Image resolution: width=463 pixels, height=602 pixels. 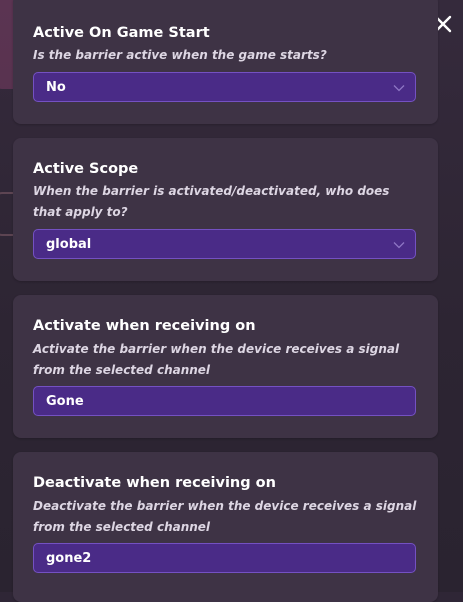 I want to click on setting-title: Active On Game Start, so click(x=121, y=33).